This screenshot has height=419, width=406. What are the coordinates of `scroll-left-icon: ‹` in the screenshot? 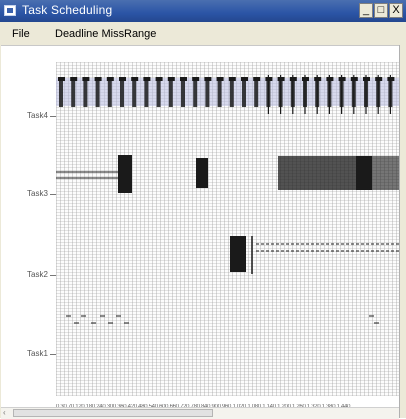 It's located at (4, 412).